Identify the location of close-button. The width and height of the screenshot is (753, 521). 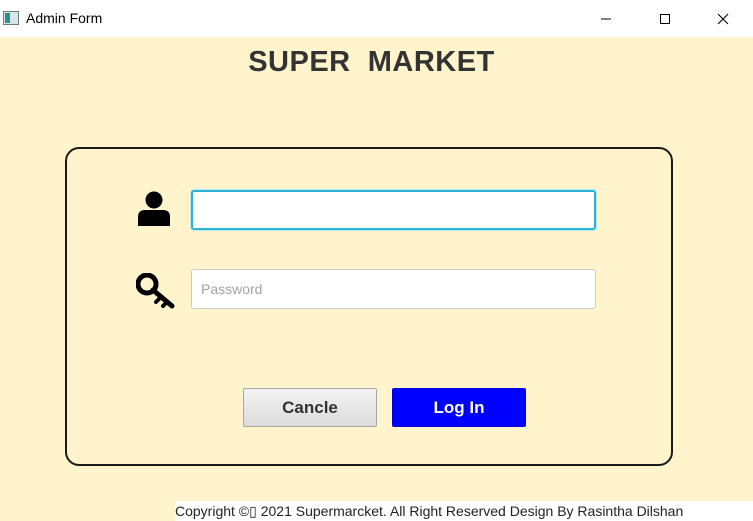
(723, 18).